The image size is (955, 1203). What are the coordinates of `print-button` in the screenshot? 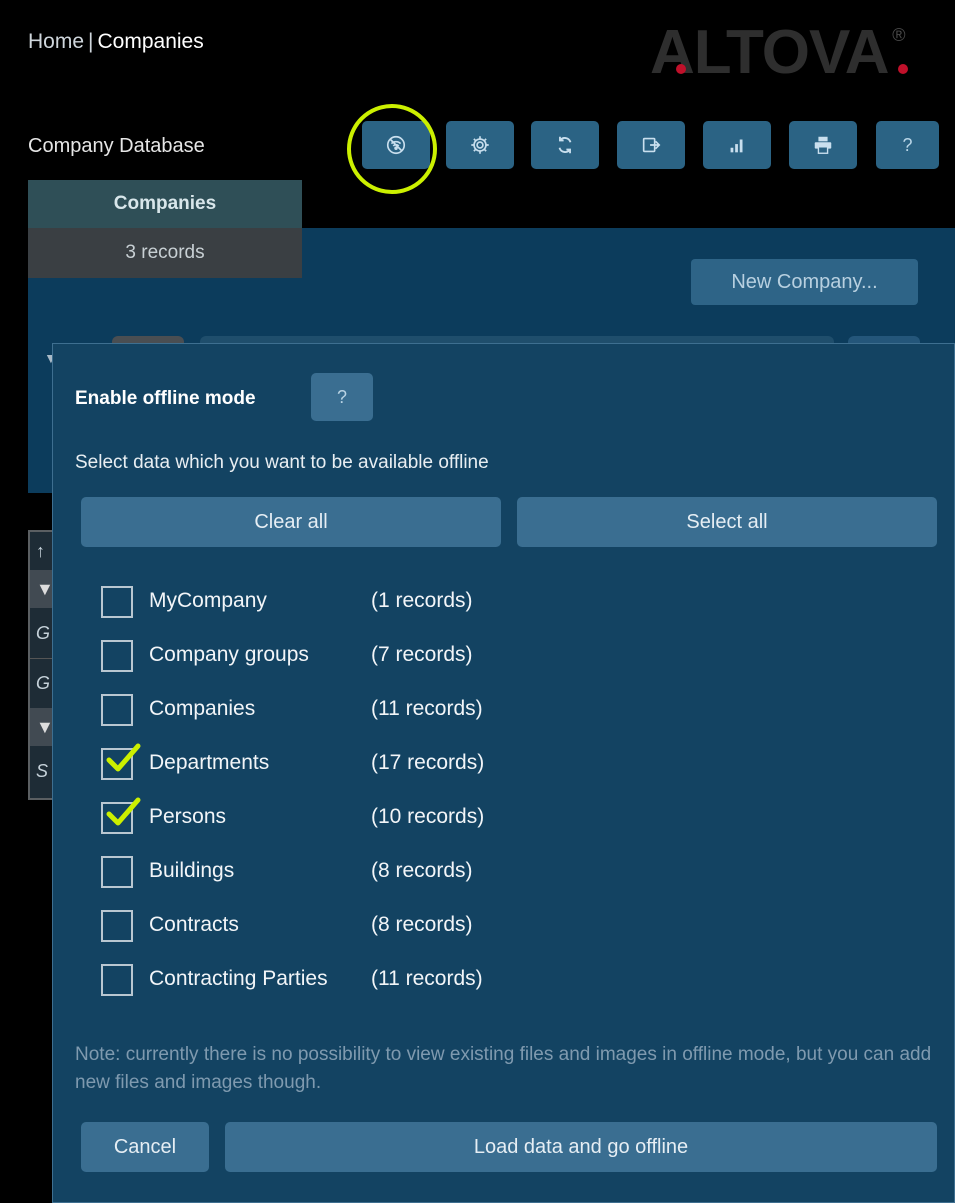 It's located at (823, 145).